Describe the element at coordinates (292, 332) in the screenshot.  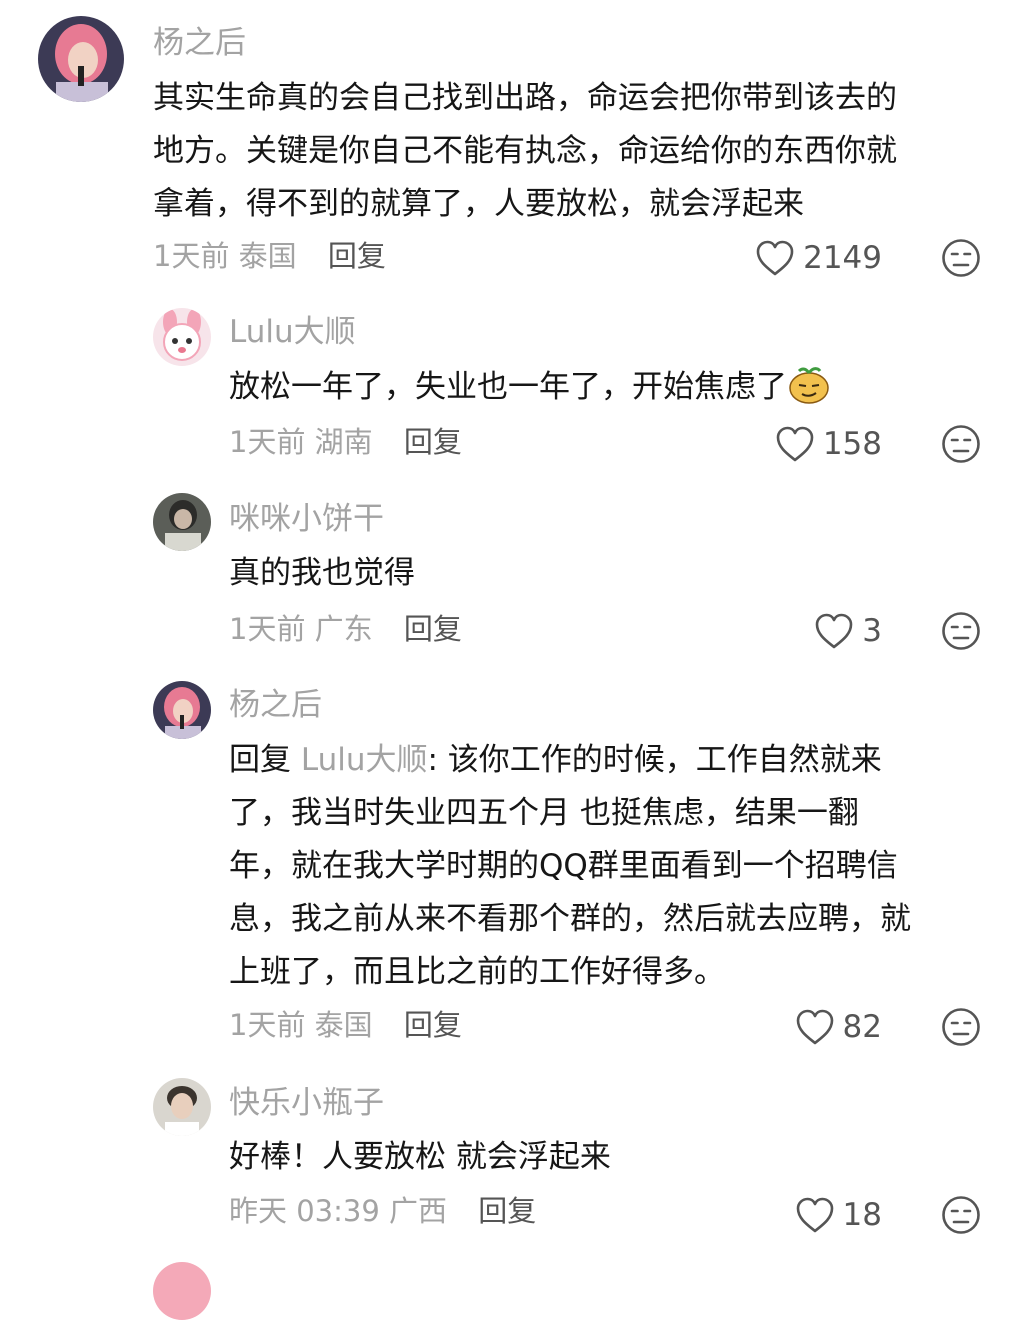
I see `comment-username: Lulu大顺` at that location.